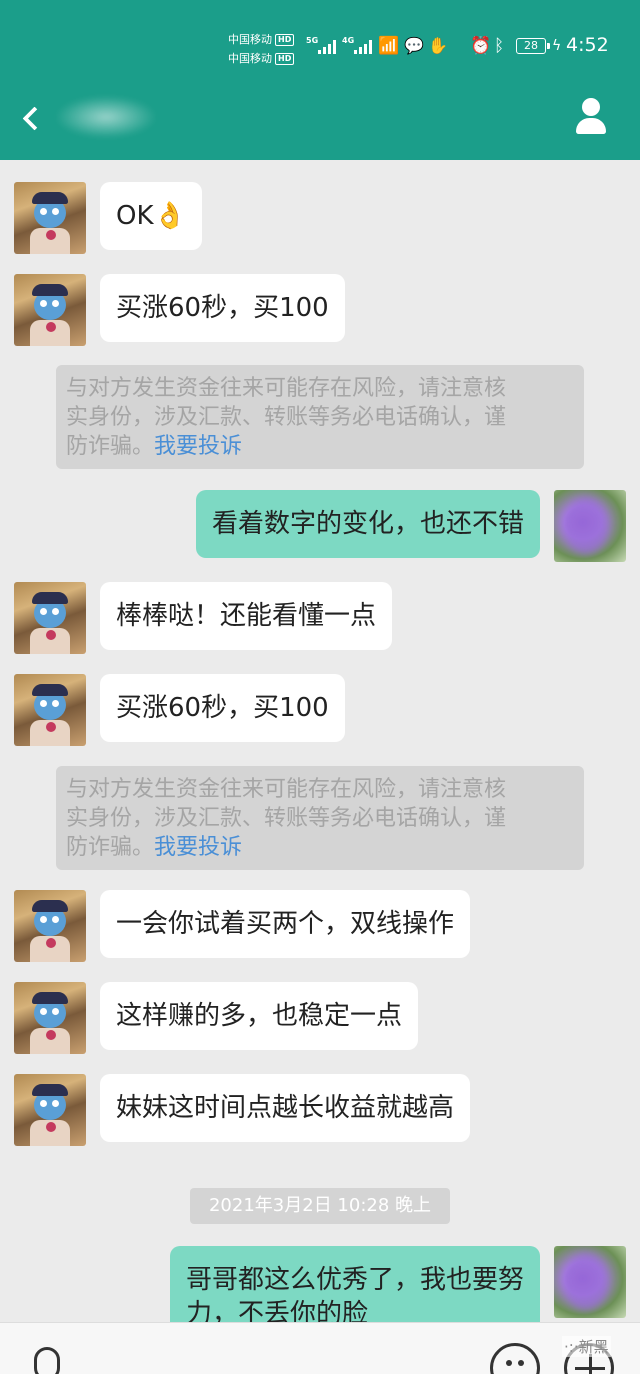 The height and width of the screenshot is (1374, 640). I want to click on message-timestamp: 2021年3月2日 10:28 晚上, so click(320, 1206).